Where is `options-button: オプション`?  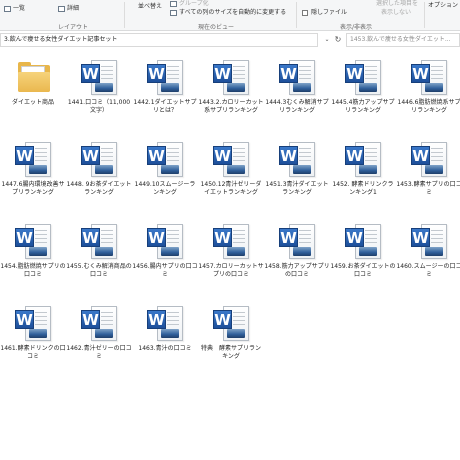
options-button: オプション is located at coordinates (443, 6).